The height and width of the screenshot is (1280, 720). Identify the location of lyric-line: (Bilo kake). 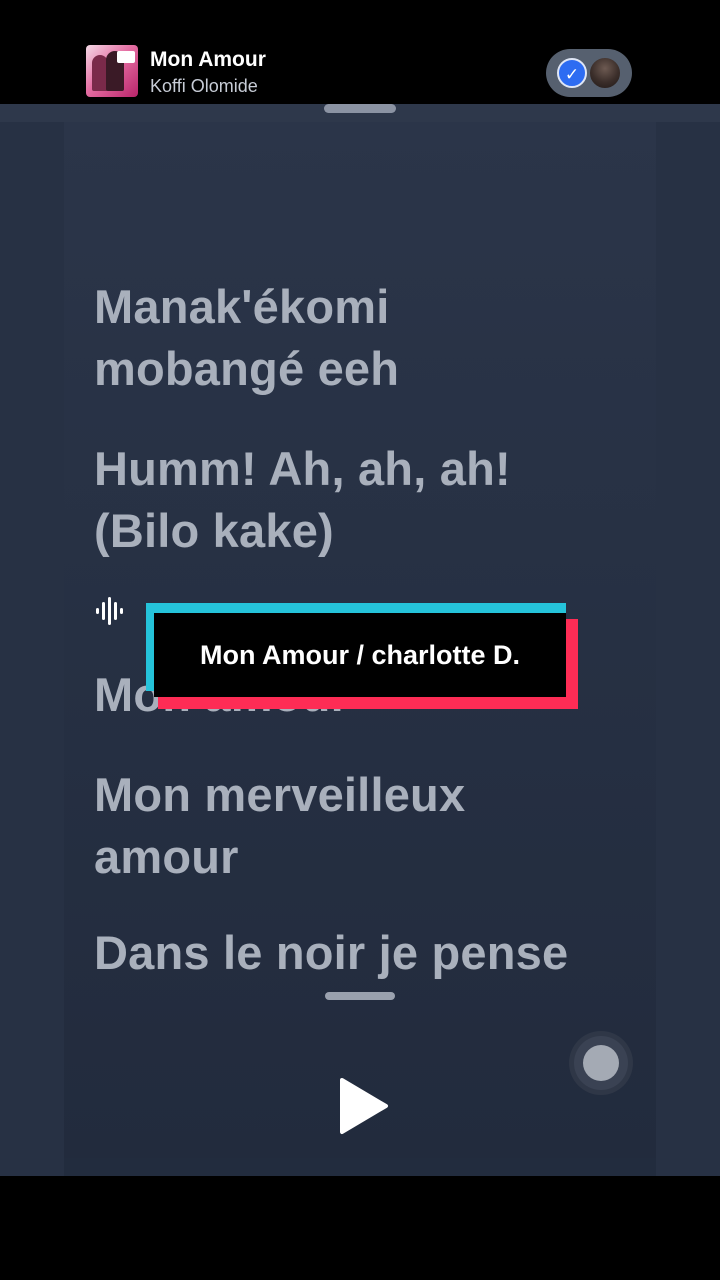
(214, 531).